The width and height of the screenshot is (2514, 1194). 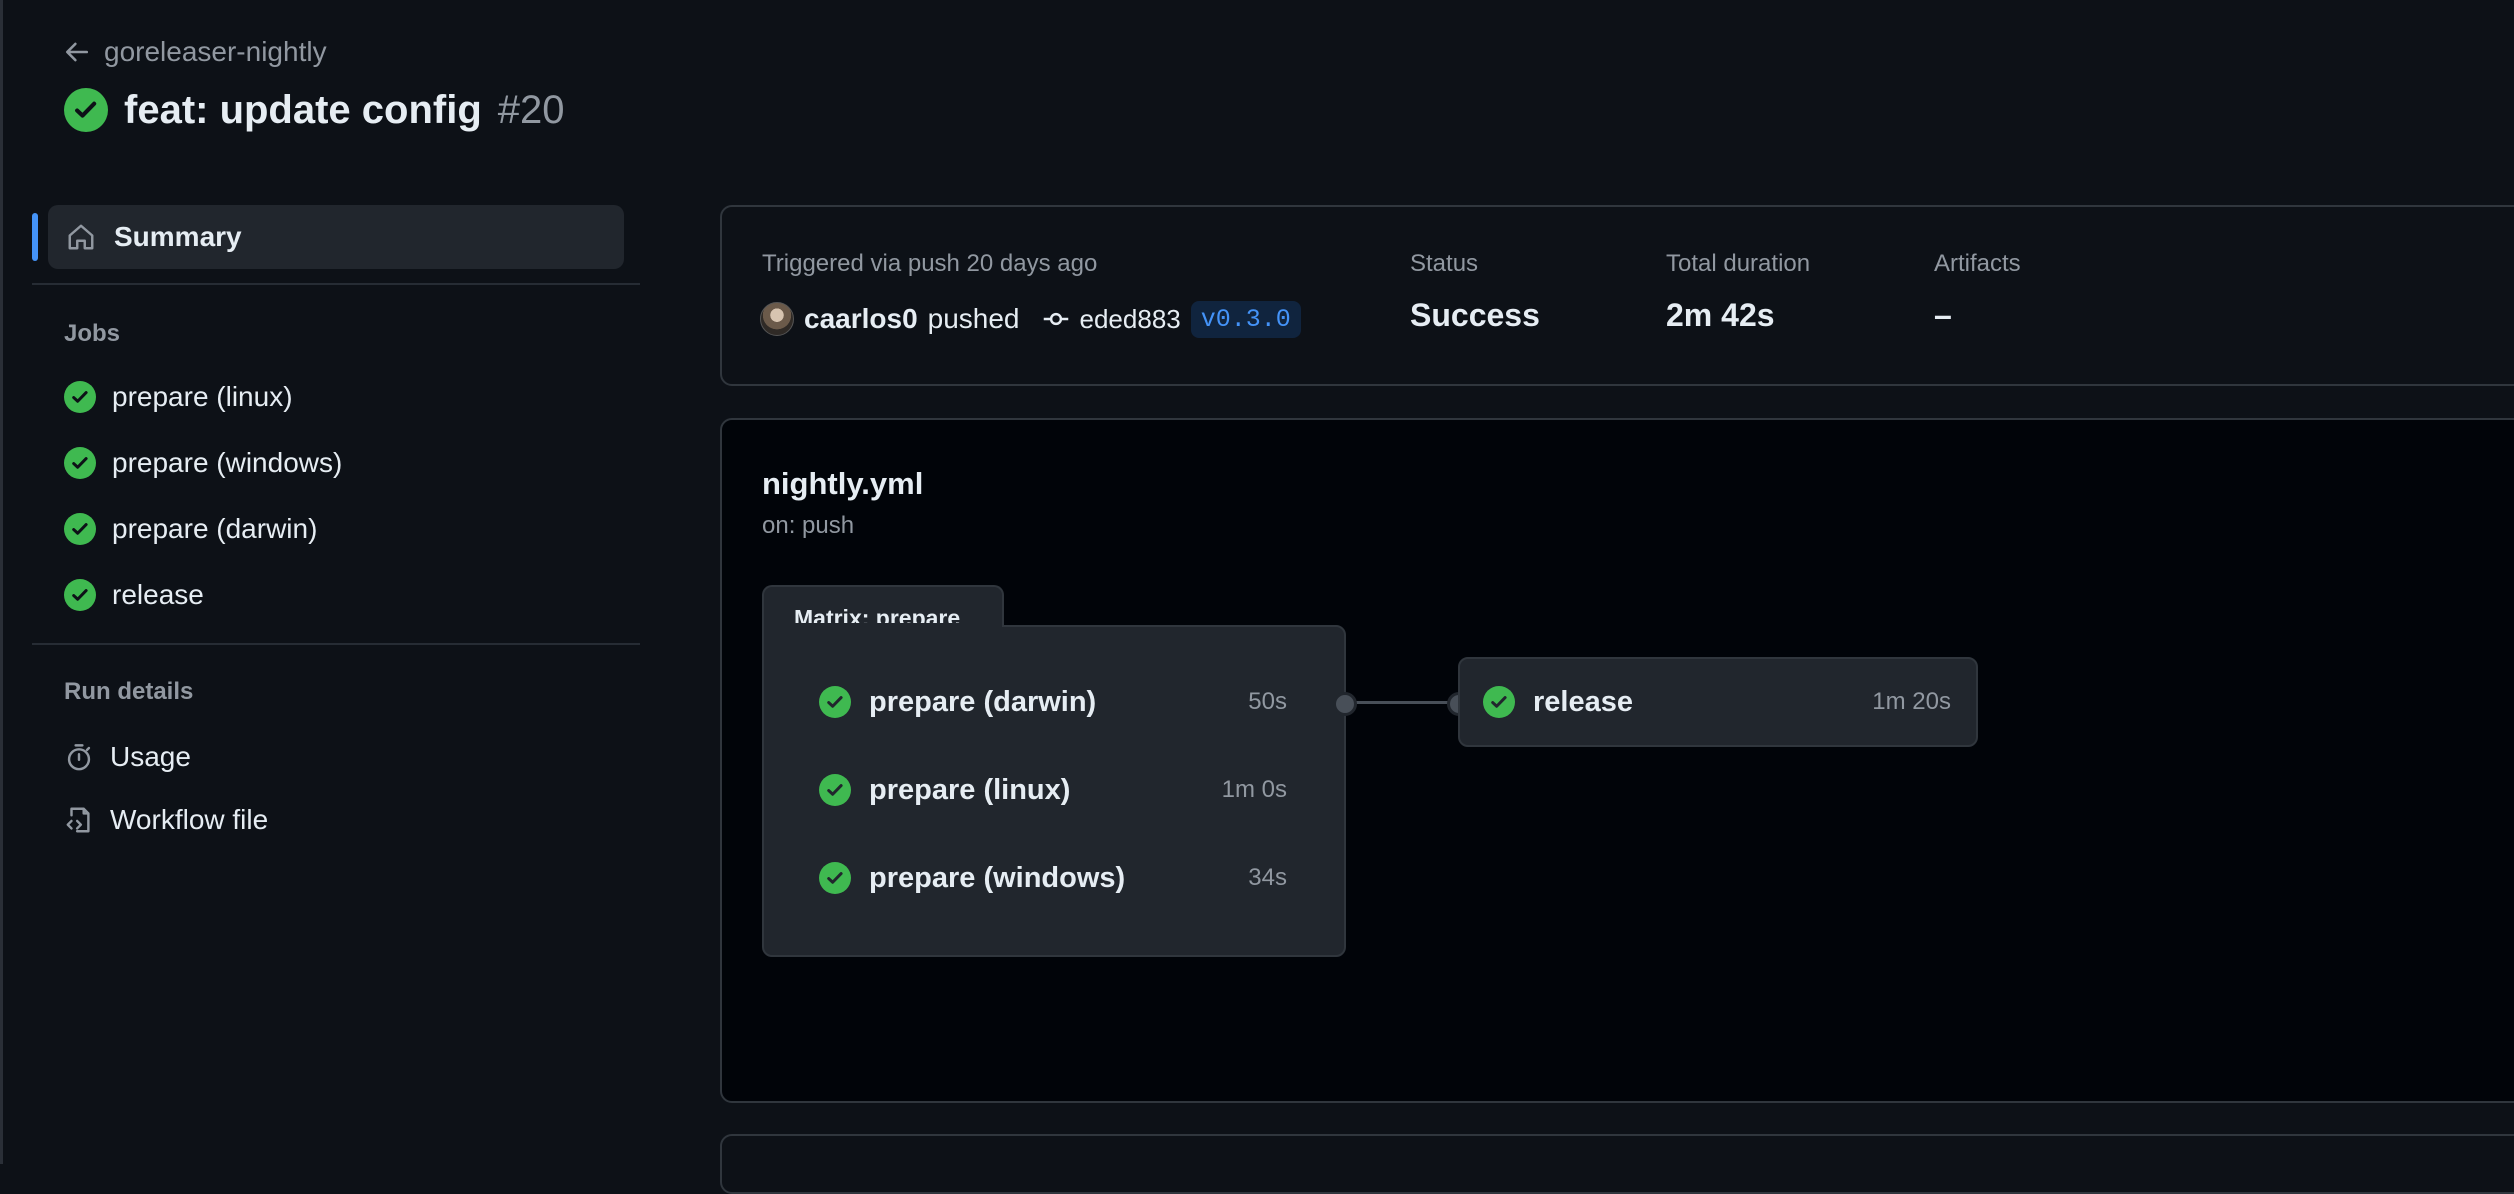 What do you see at coordinates (81, 237) in the screenshot?
I see `home-icon` at bounding box center [81, 237].